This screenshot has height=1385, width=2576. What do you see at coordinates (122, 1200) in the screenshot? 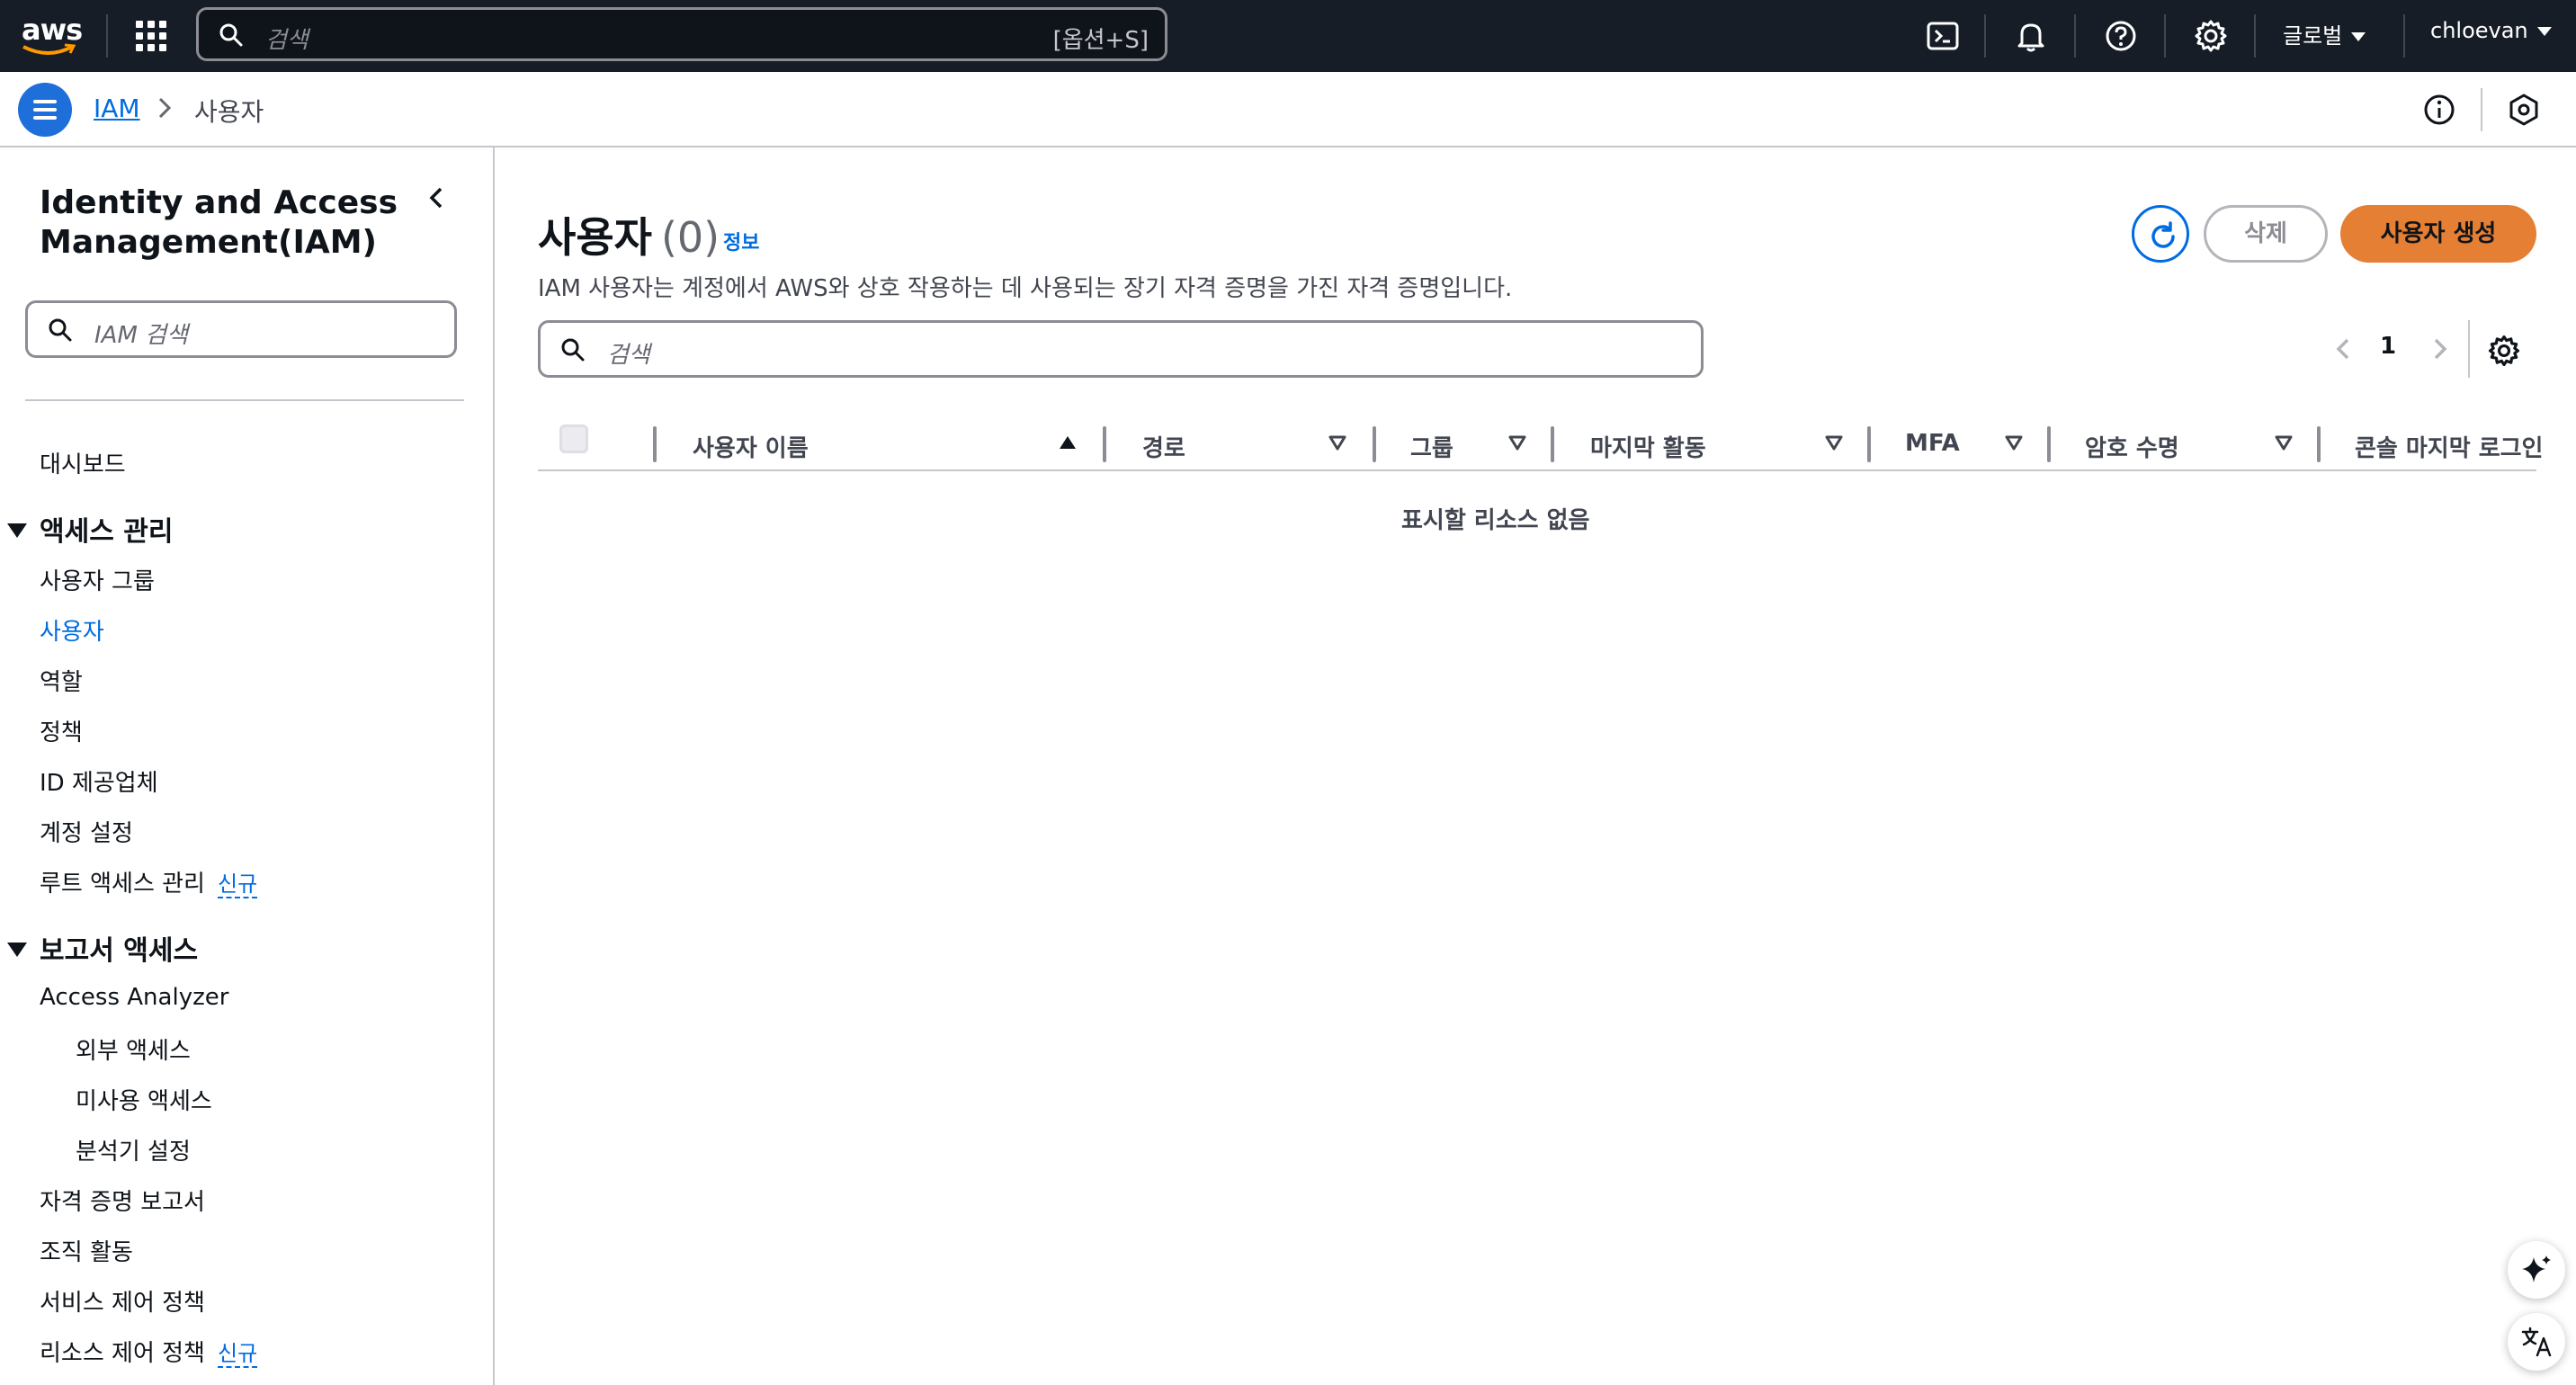
I see `sidebar-item-credential-report: 자격 증명 보고서` at bounding box center [122, 1200].